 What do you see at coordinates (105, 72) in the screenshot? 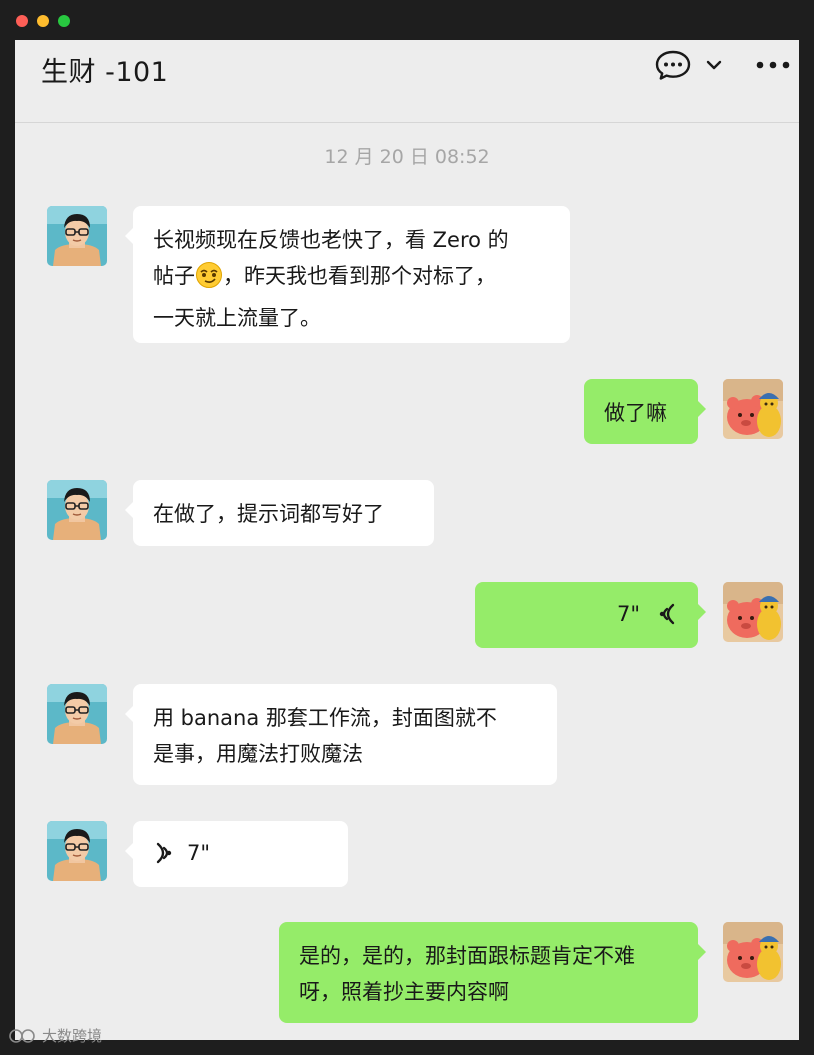
I see `chat-title: 生财 -101` at bounding box center [105, 72].